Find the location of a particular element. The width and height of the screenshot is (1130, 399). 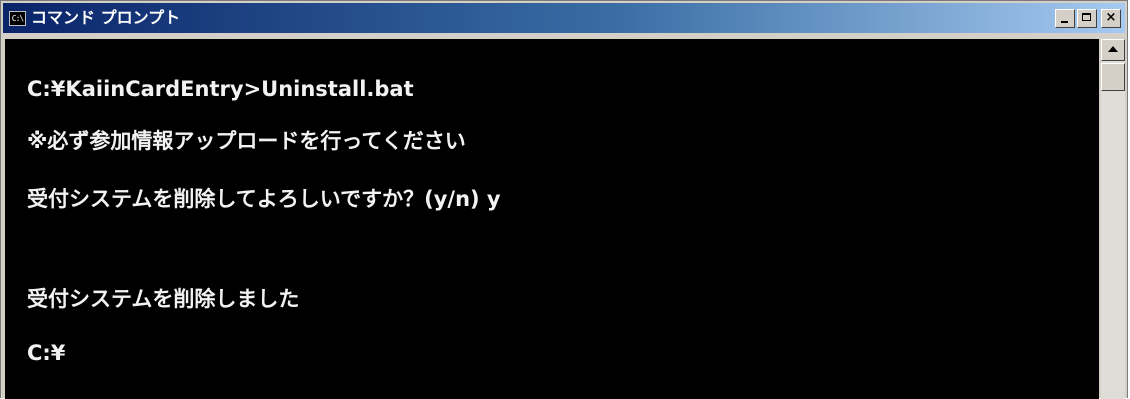

title-bar: C:\ コマンド プロンプト × is located at coordinates (564, 18).